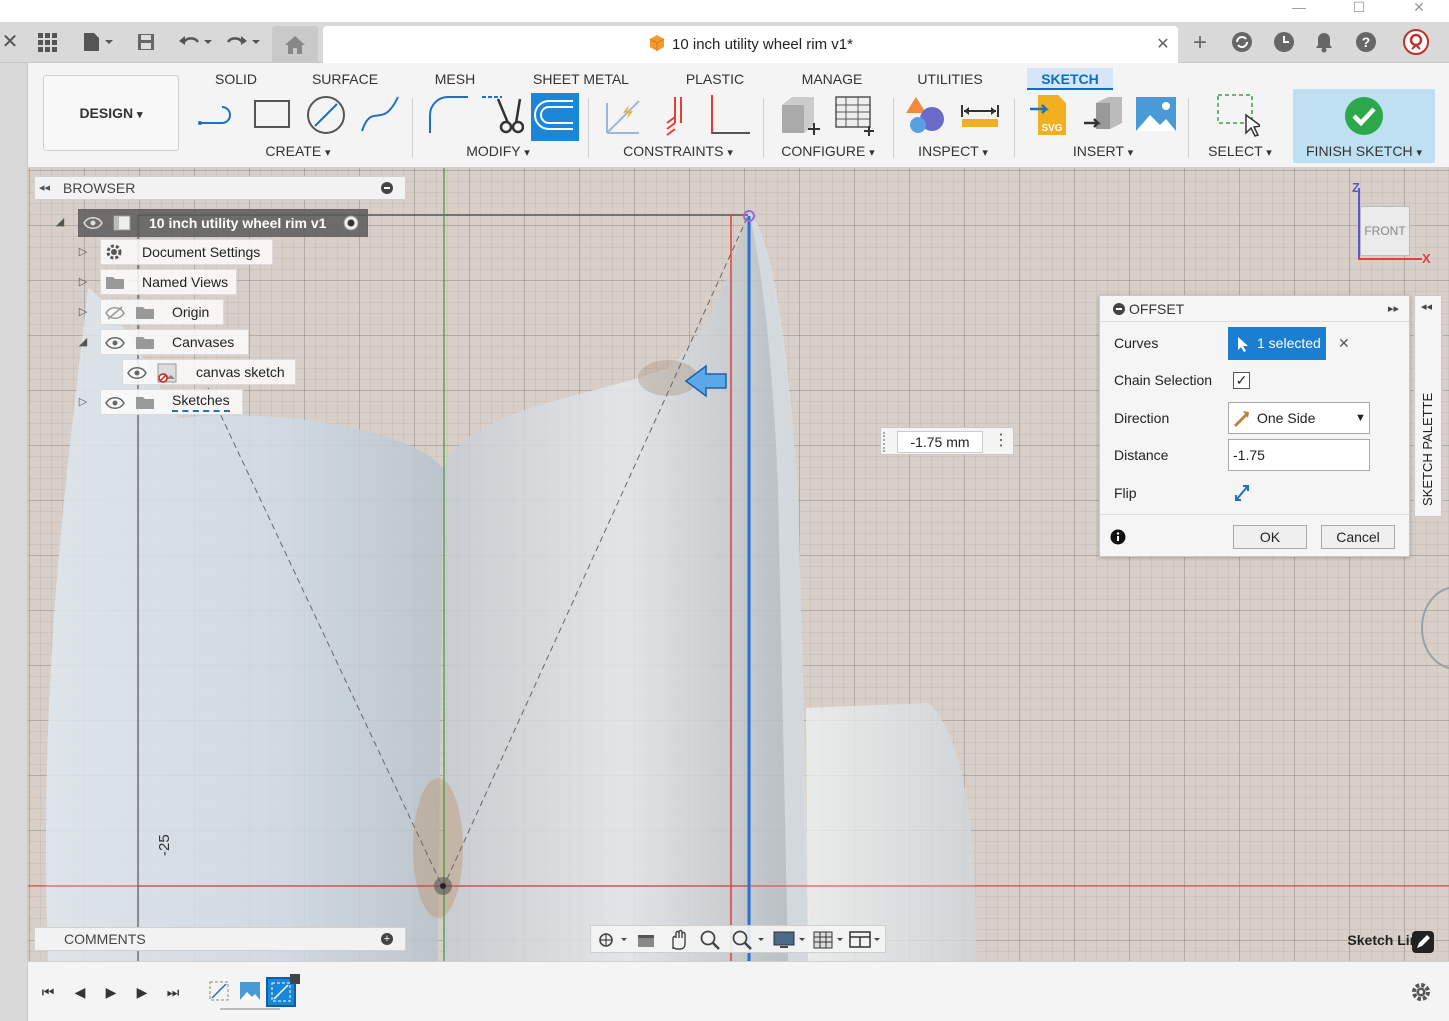 Image resolution: width=1449 pixels, height=1021 pixels. What do you see at coordinates (750, 44) in the screenshot?
I see `document-tab: 10 inch utility wheel rim v1* ✕` at bounding box center [750, 44].